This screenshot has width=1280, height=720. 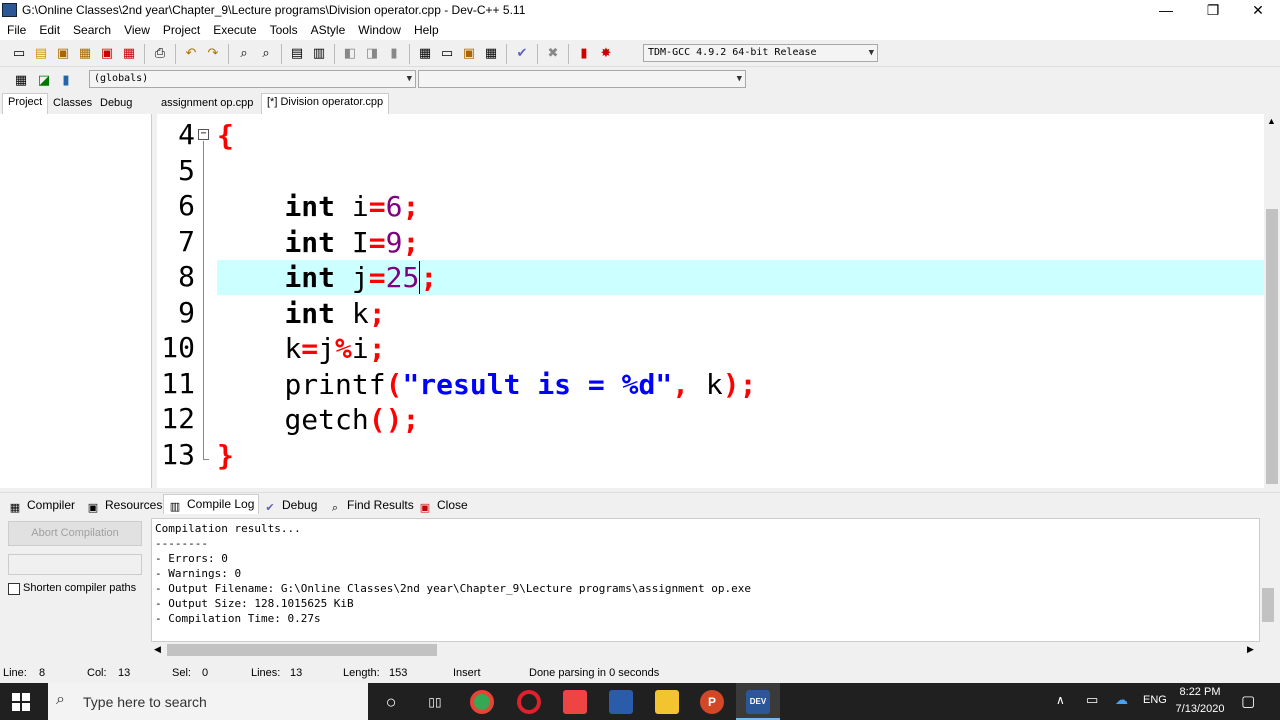 I want to click on editor-vertical-scrollbar: ▲, so click(x=1272, y=301).